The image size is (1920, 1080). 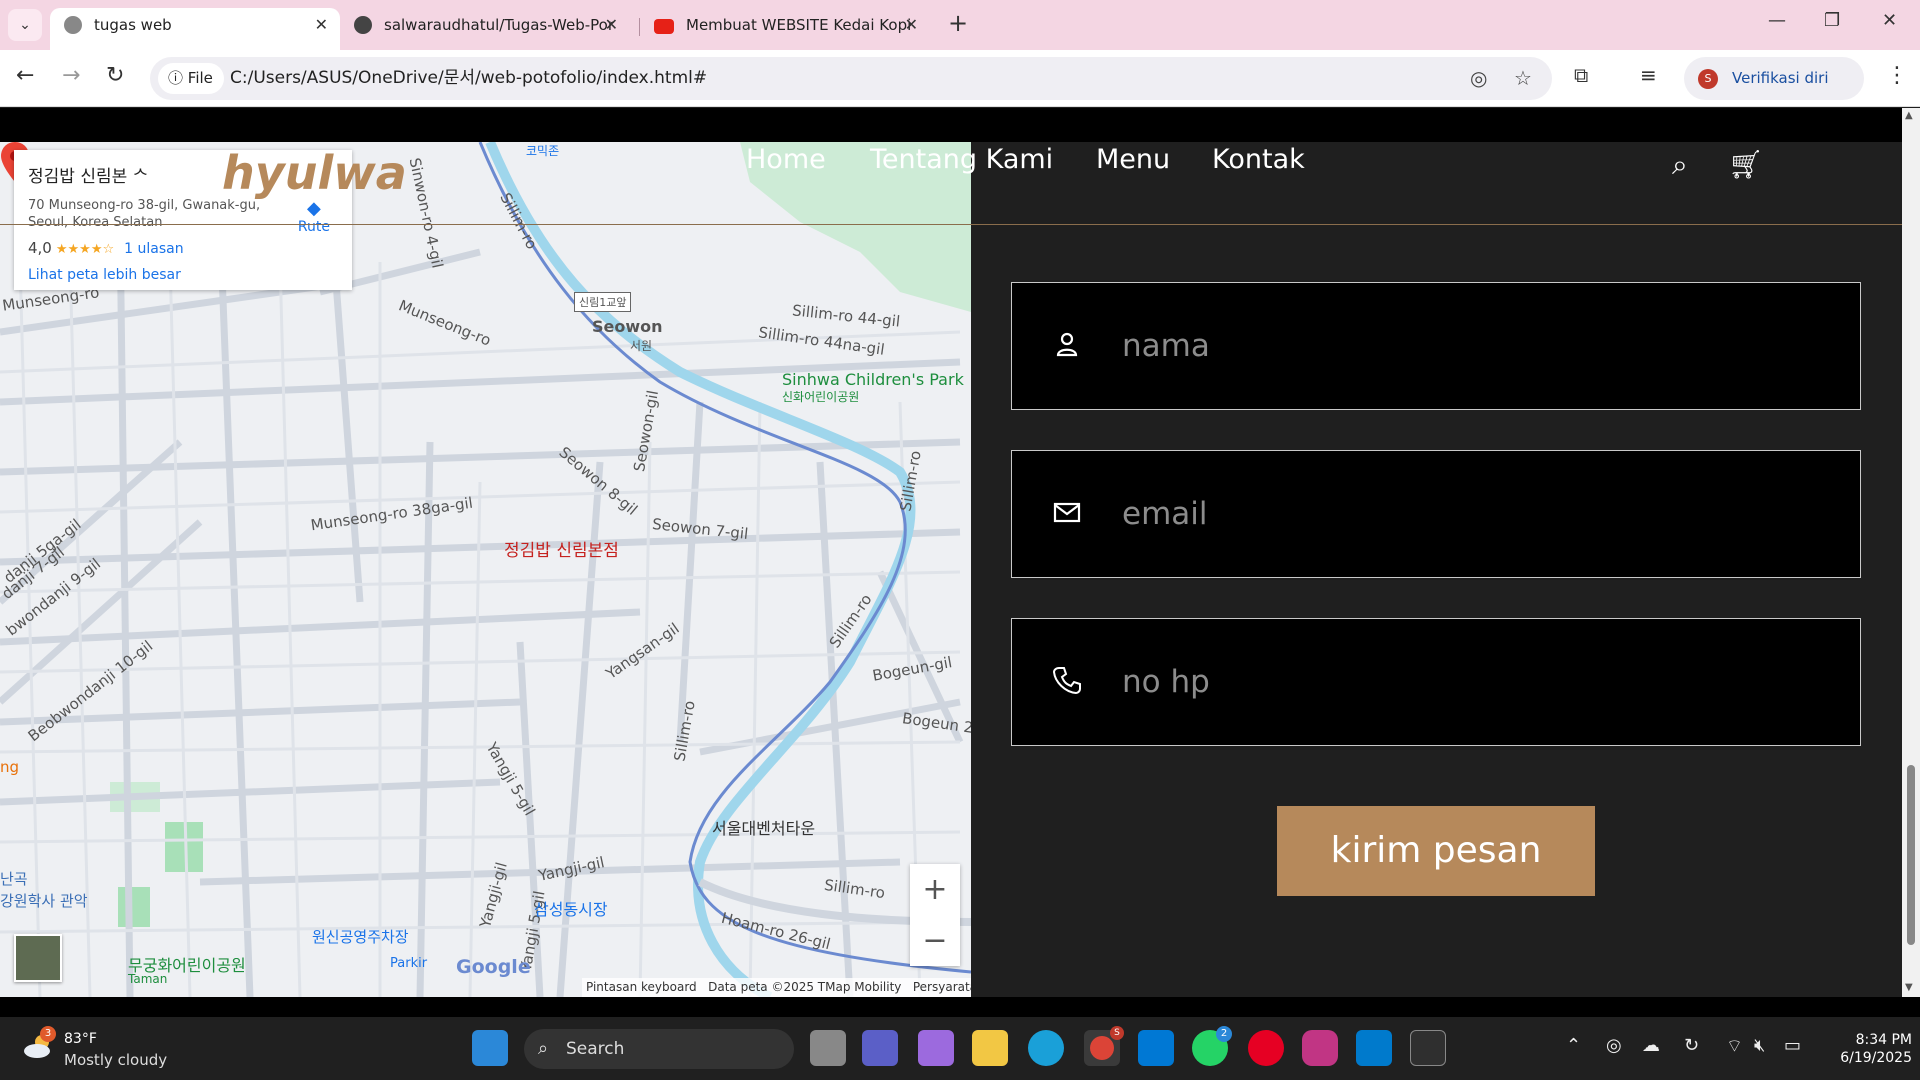 I want to click on eye-off-icon: ◎, so click(x=1478, y=78).